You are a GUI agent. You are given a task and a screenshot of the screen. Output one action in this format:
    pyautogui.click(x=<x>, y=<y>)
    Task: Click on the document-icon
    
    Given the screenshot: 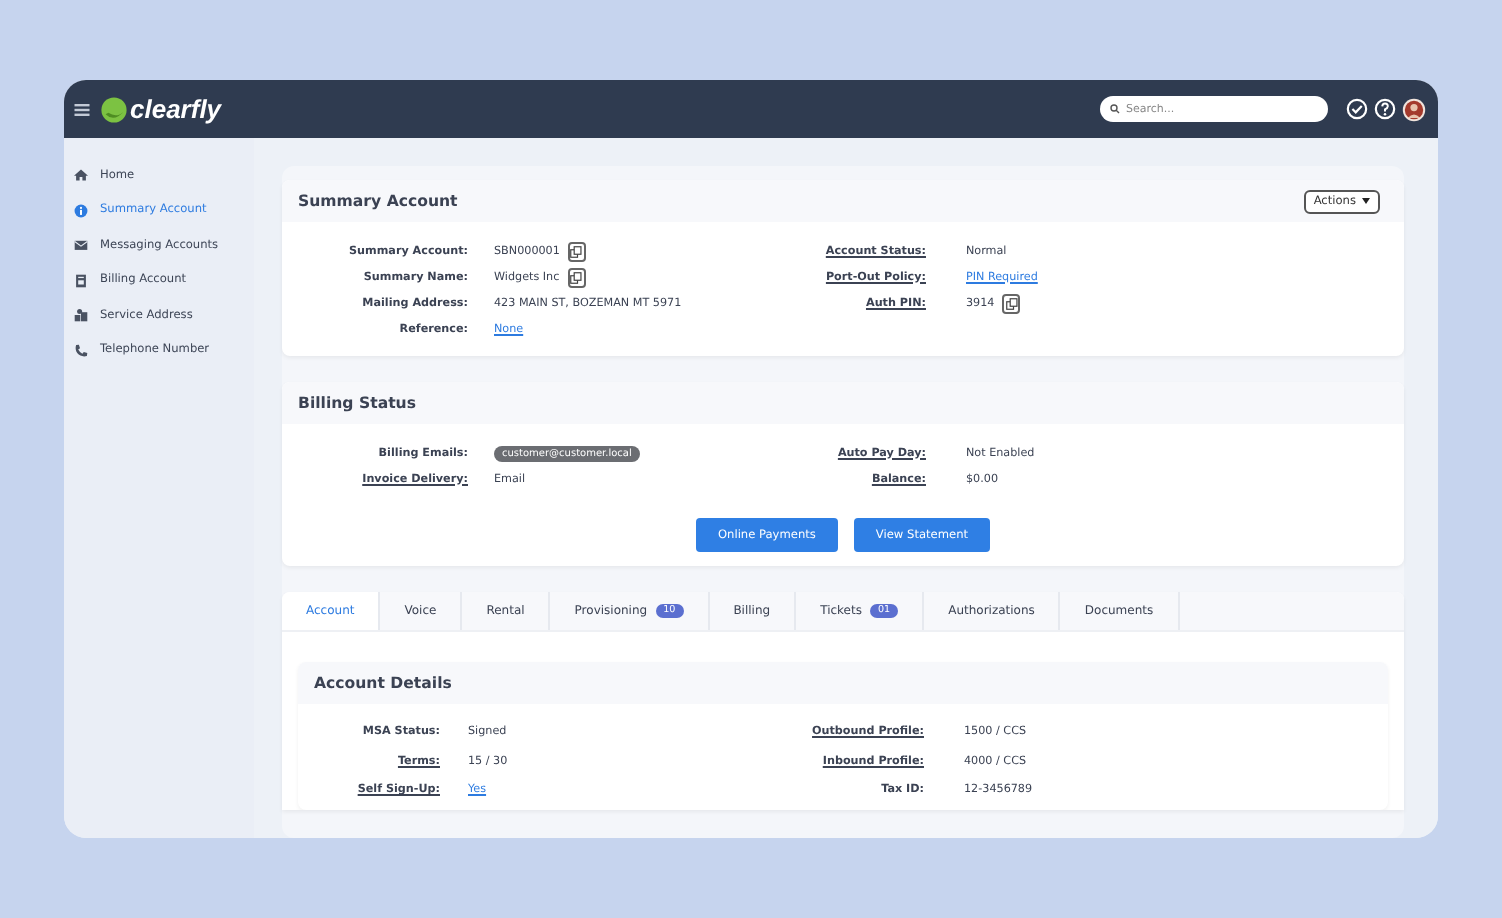 What is the action you would take?
    pyautogui.click(x=81, y=280)
    